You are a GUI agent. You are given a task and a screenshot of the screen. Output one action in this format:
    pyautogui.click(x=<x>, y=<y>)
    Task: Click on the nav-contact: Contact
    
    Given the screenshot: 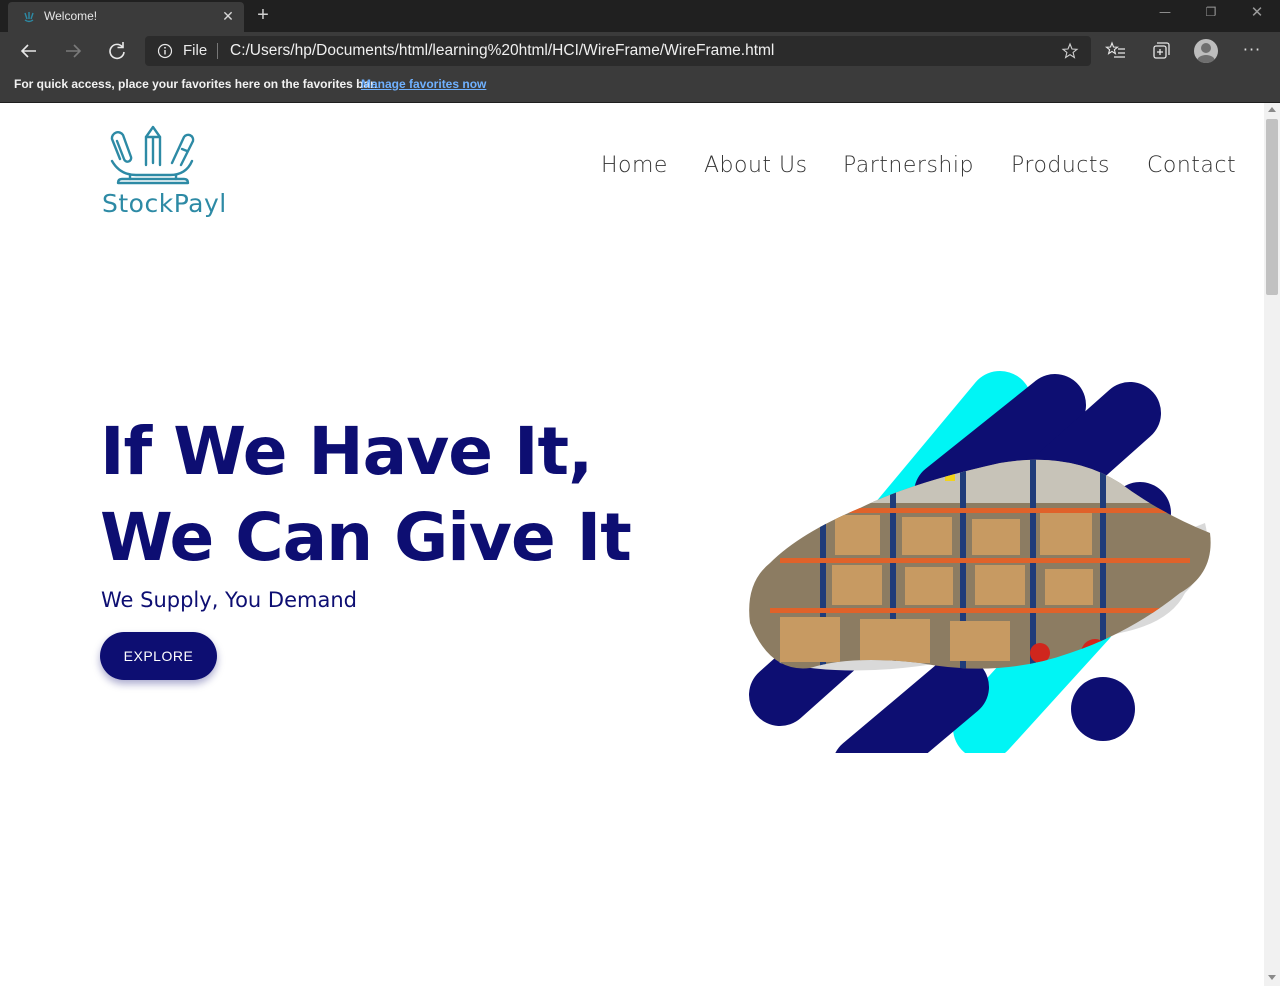 What is the action you would take?
    pyautogui.click(x=1191, y=165)
    